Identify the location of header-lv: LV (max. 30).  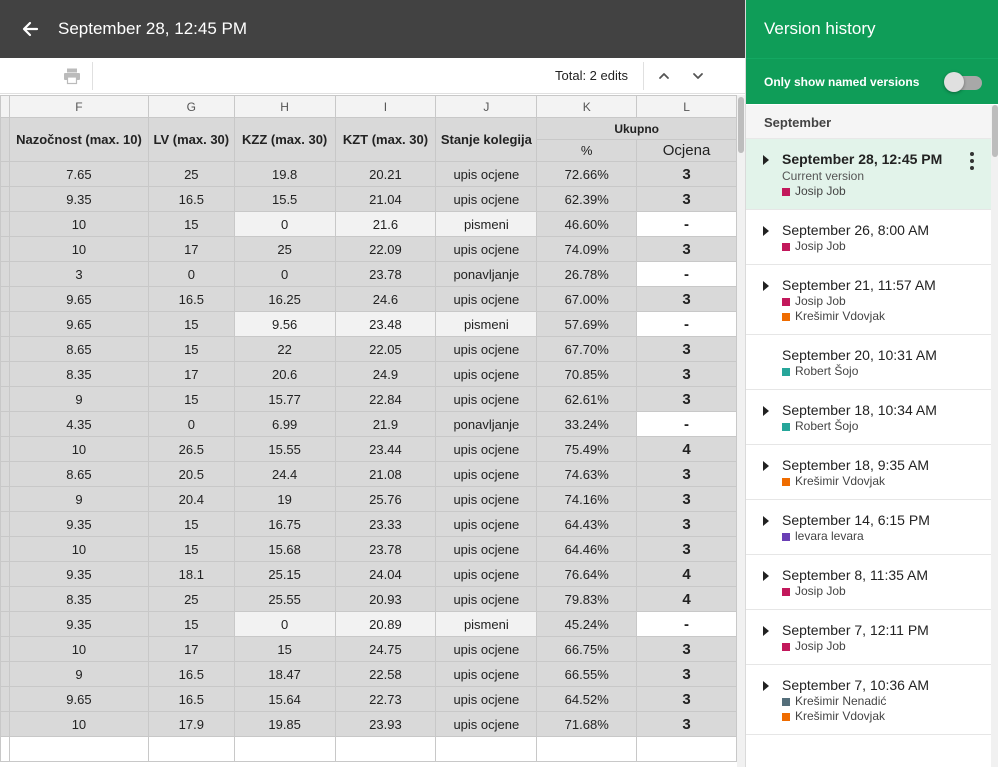
(191, 139).